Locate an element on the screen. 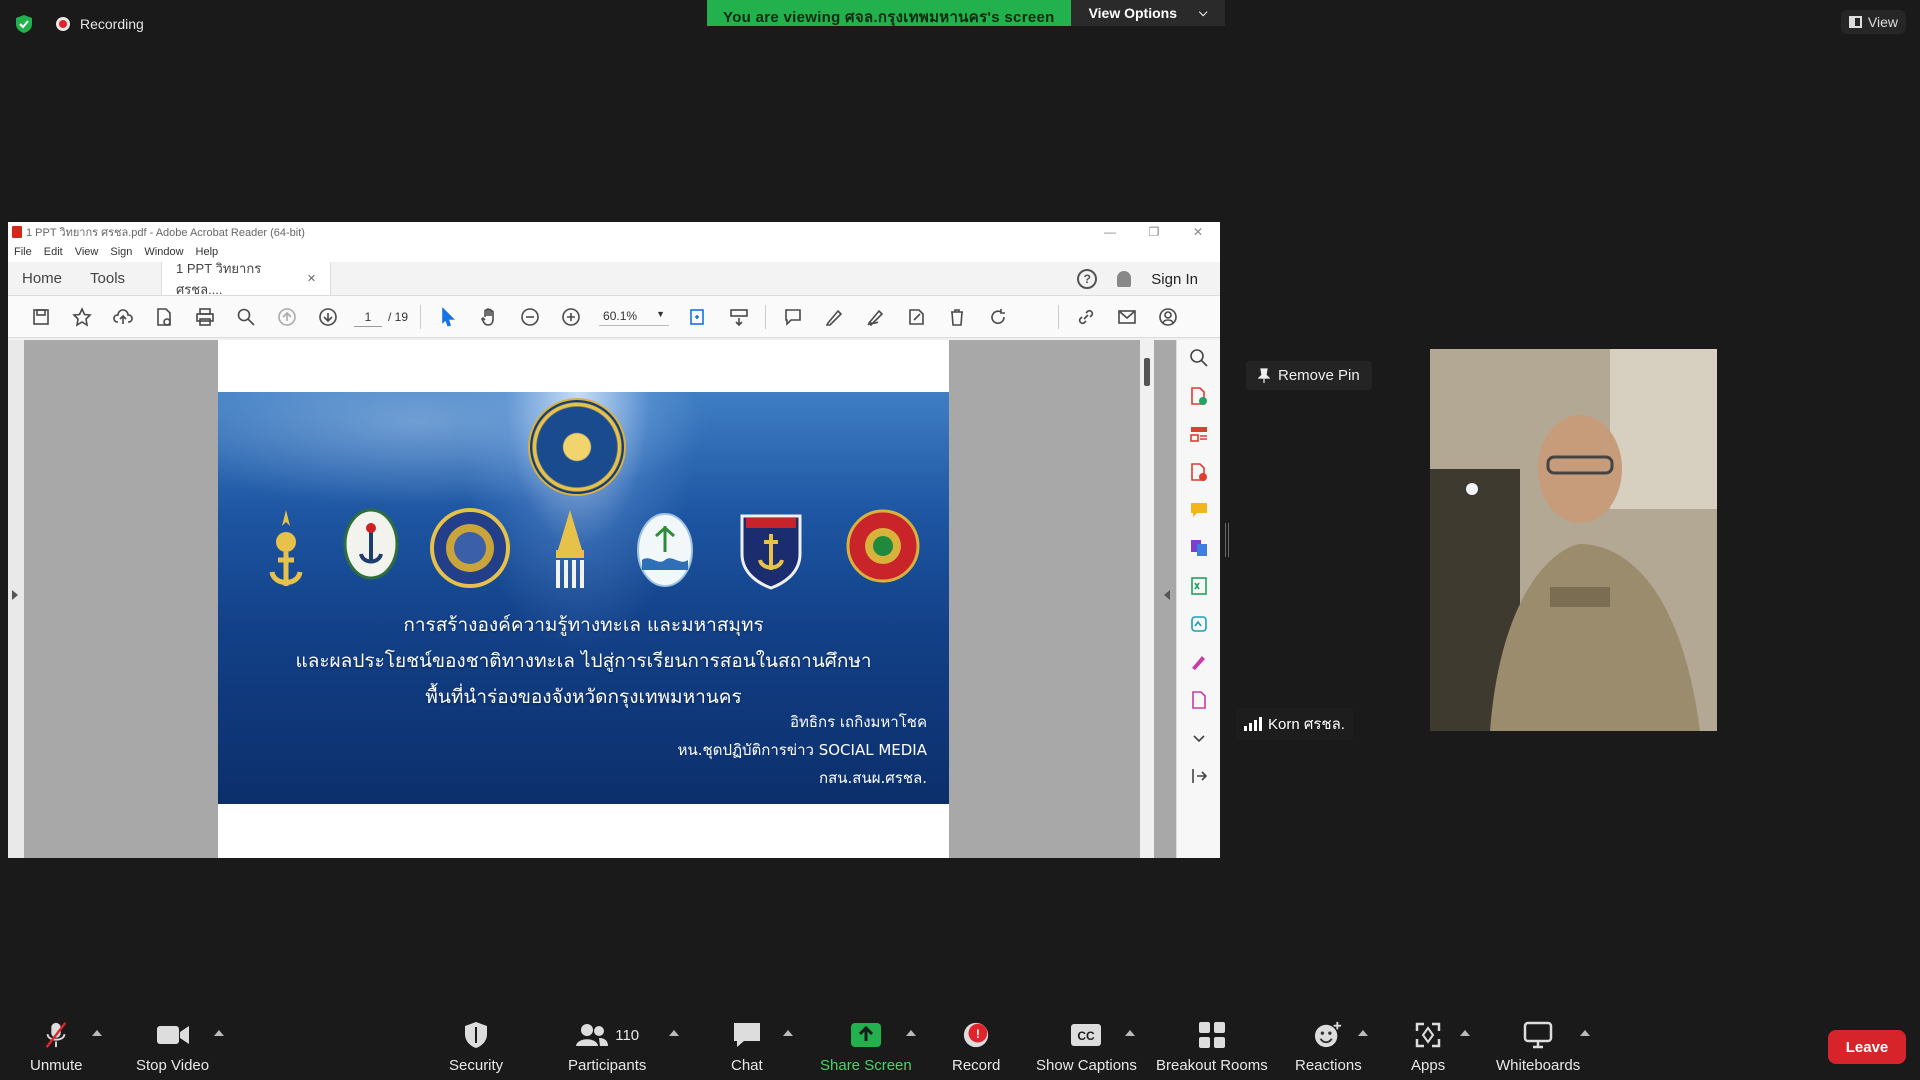 This screenshot has width=1920, height=1080. select-cursor-icon is located at coordinates (447, 317).